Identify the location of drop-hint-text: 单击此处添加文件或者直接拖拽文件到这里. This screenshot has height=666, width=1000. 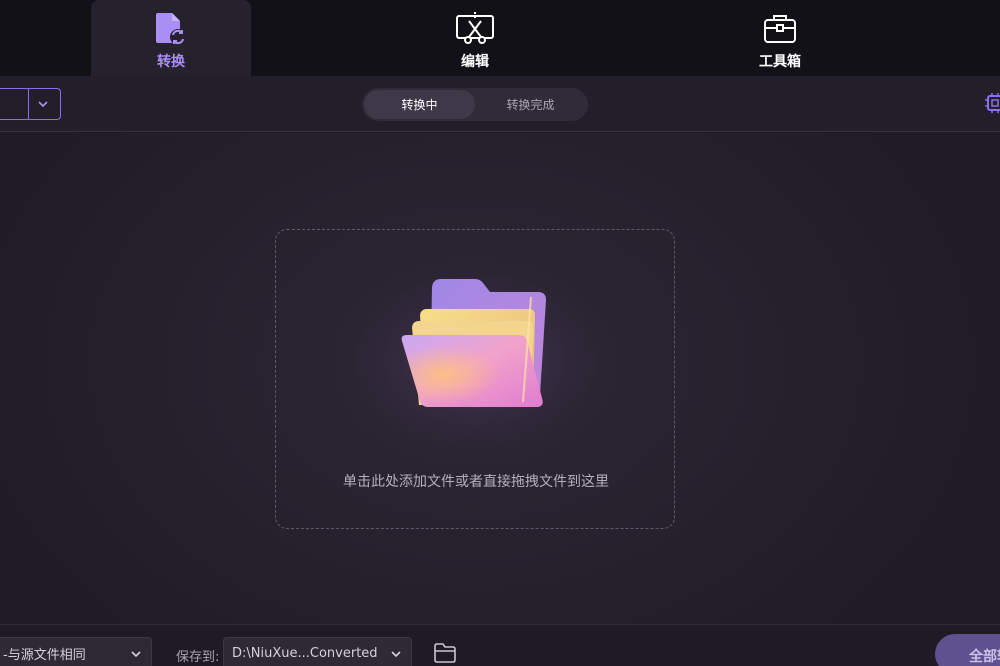
(476, 482).